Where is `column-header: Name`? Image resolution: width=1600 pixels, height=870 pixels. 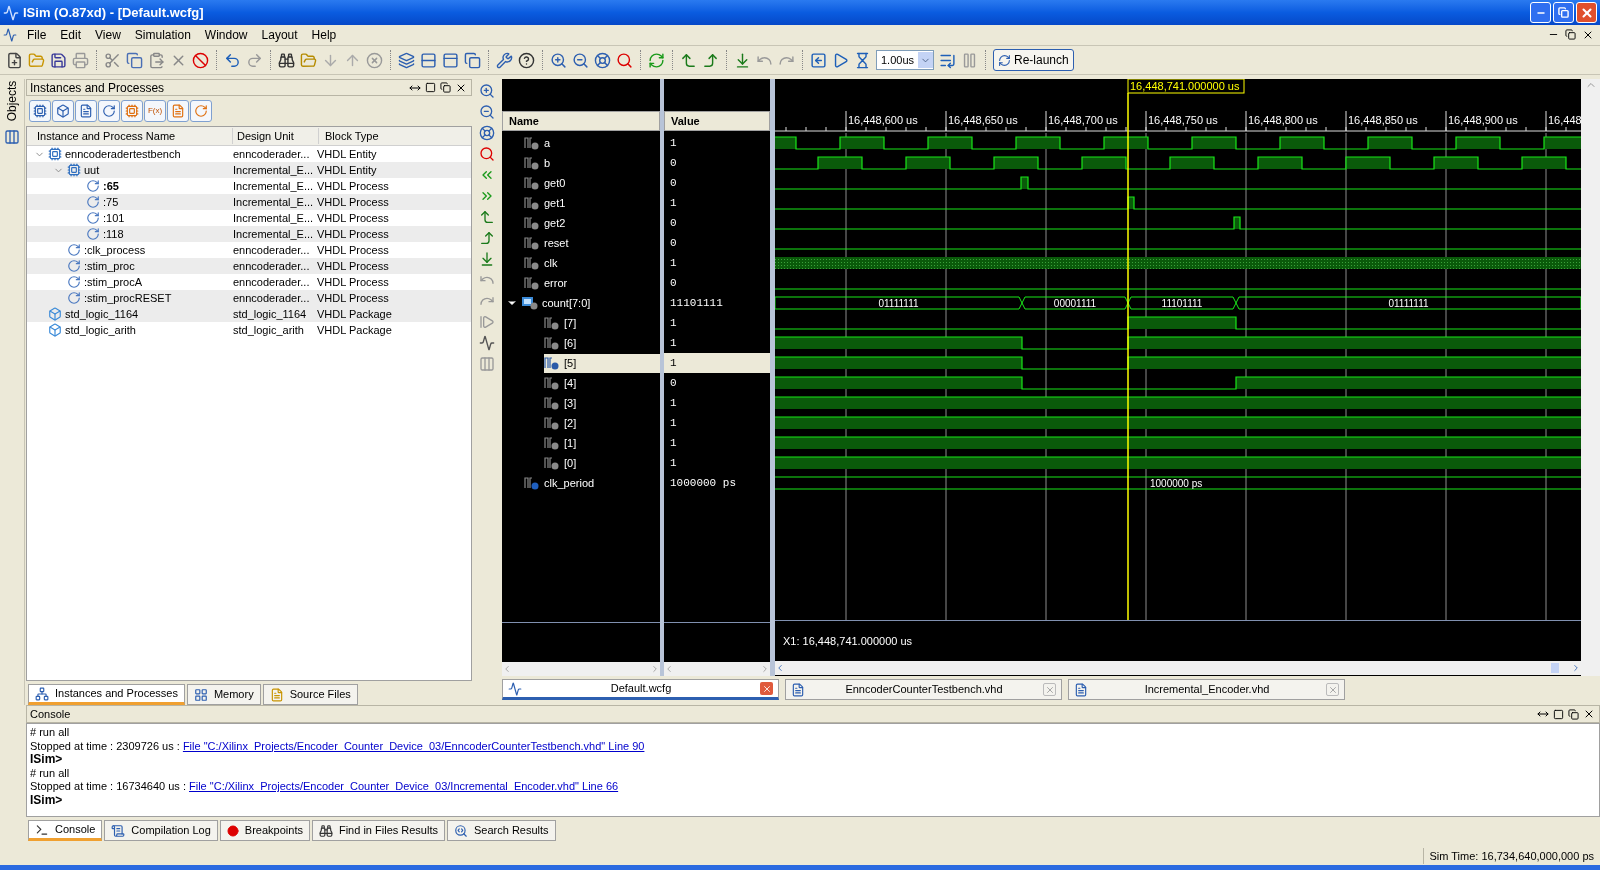
column-header: Name is located at coordinates (581, 121).